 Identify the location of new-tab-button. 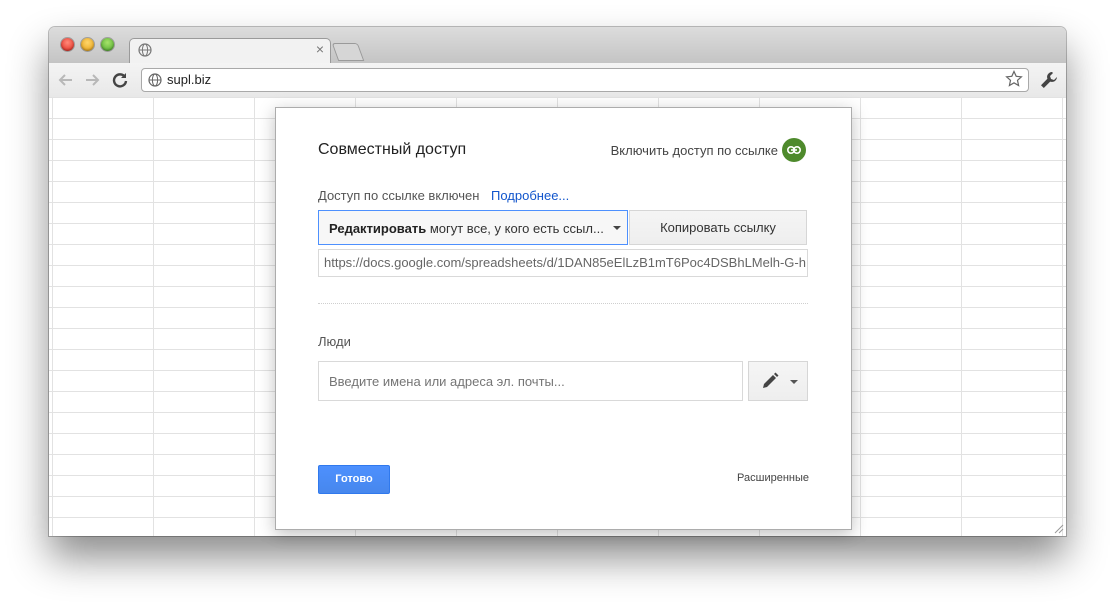
(348, 52).